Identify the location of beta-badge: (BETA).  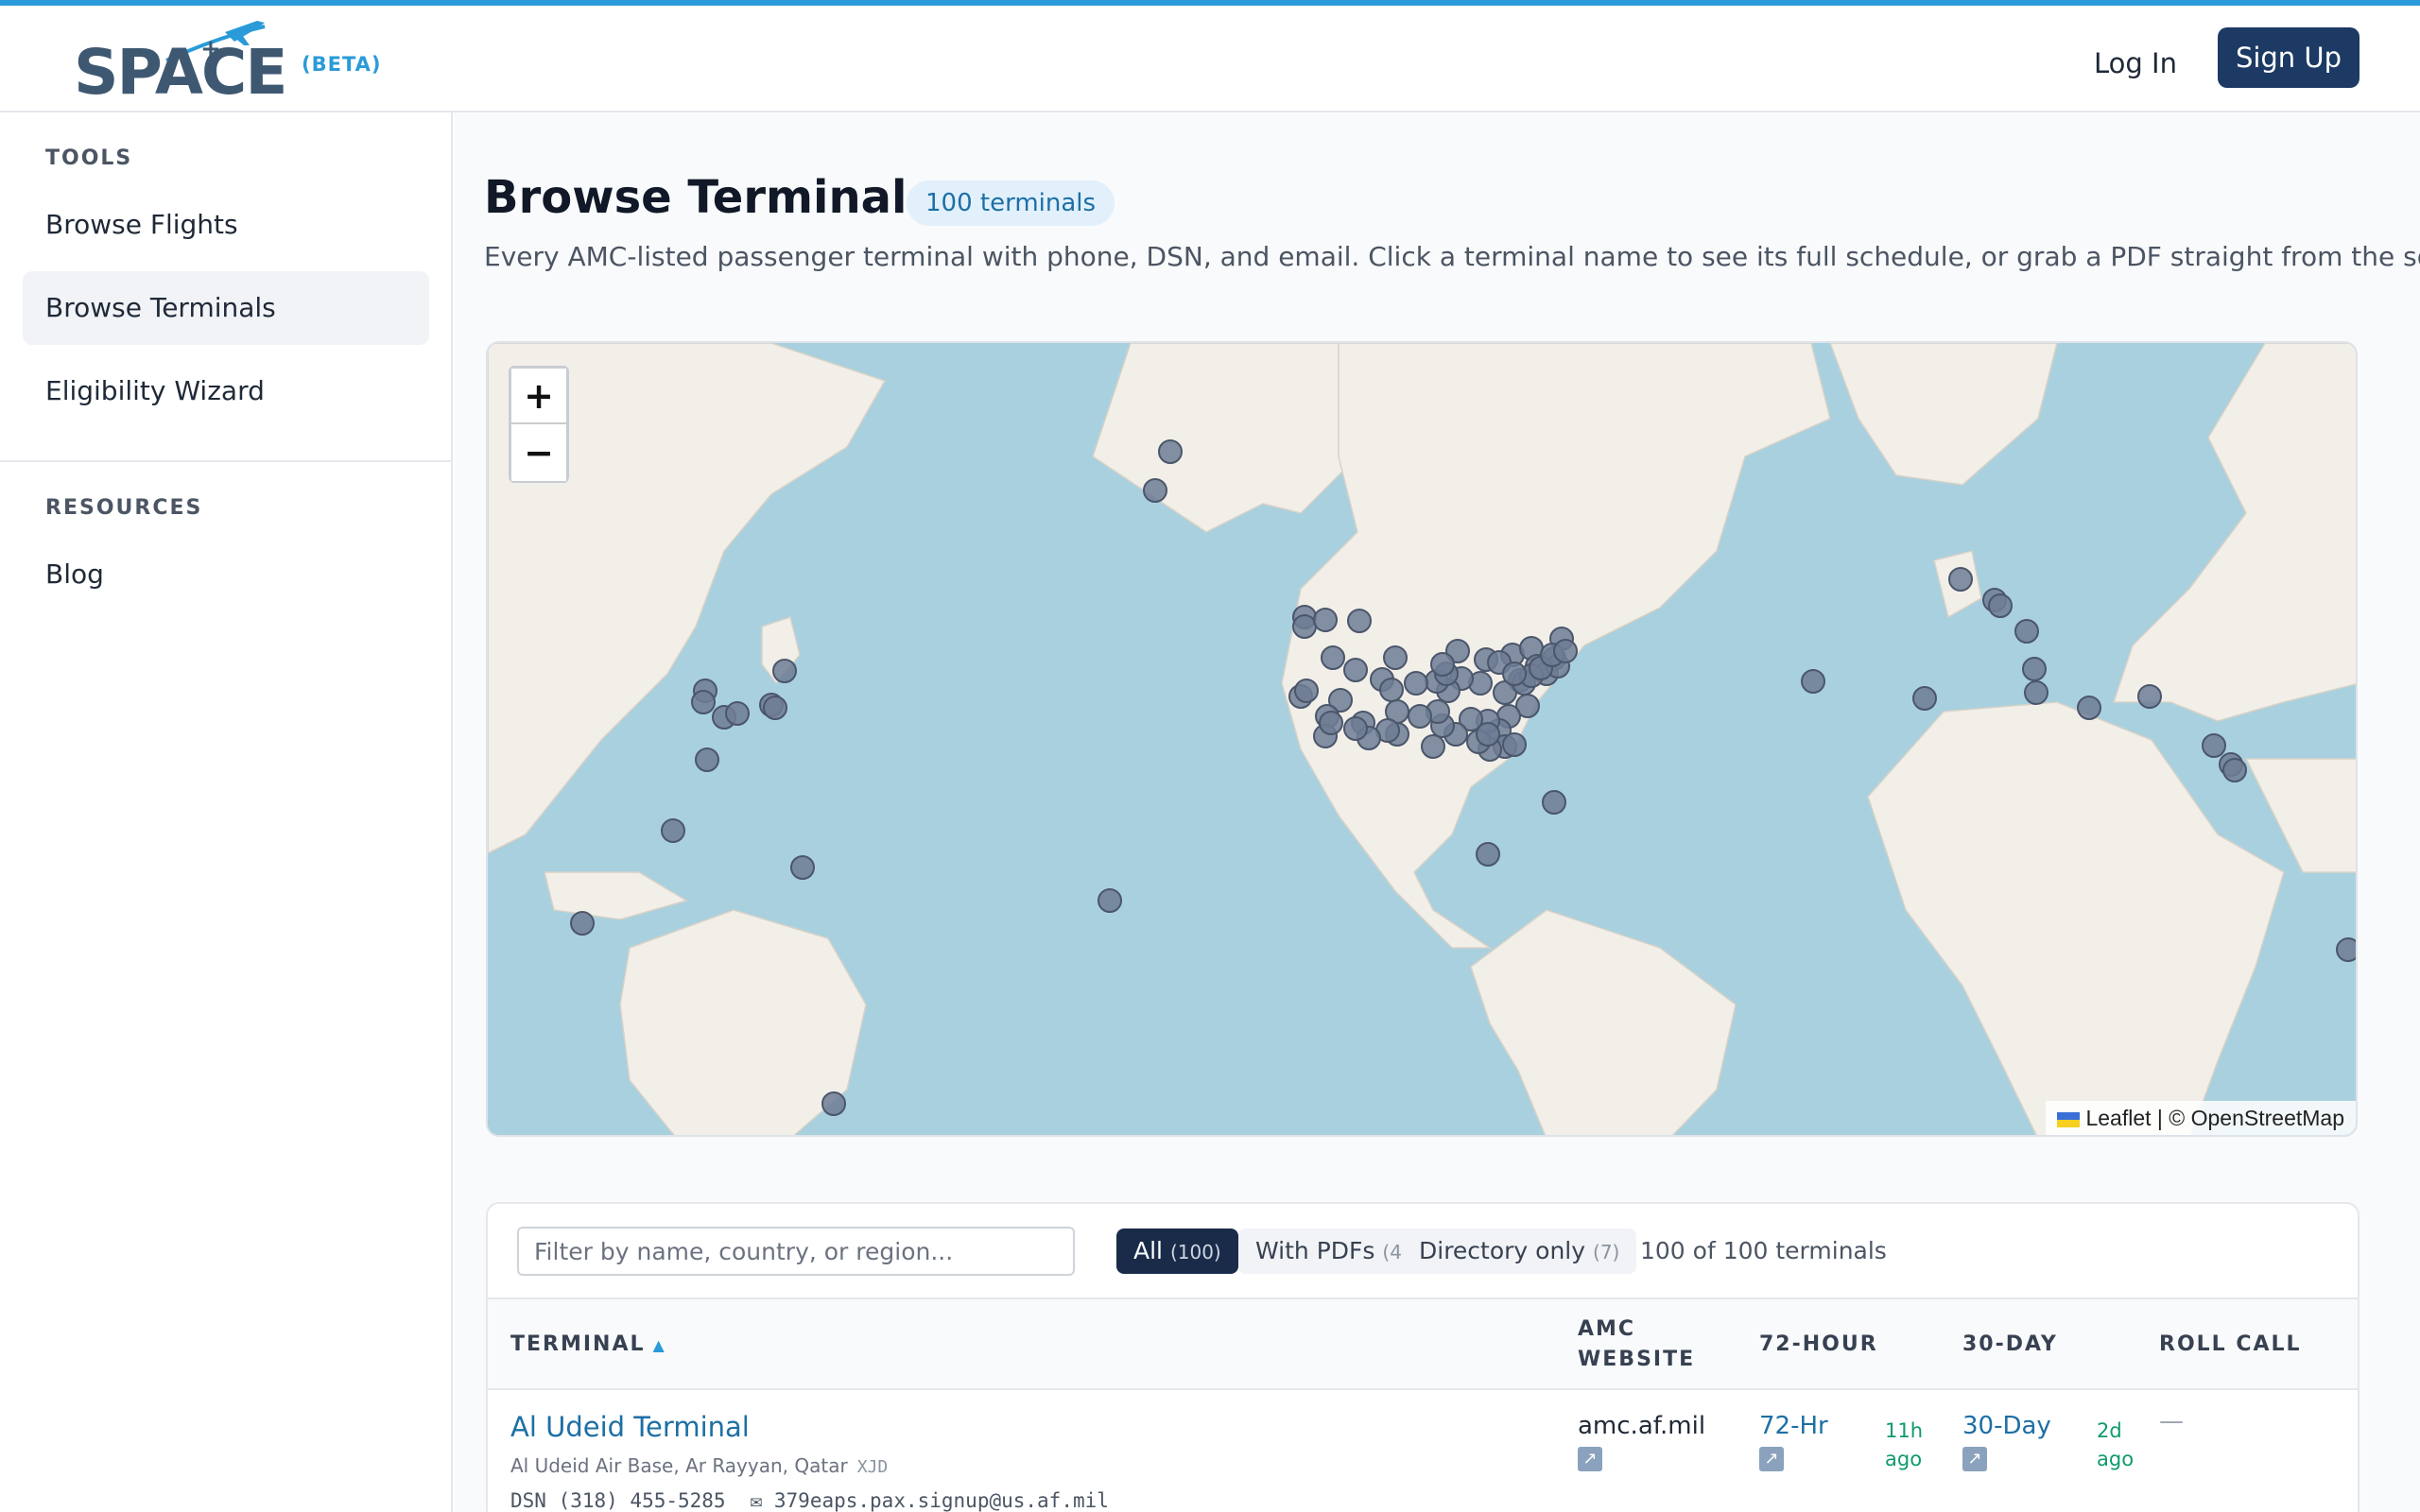
(342, 64).